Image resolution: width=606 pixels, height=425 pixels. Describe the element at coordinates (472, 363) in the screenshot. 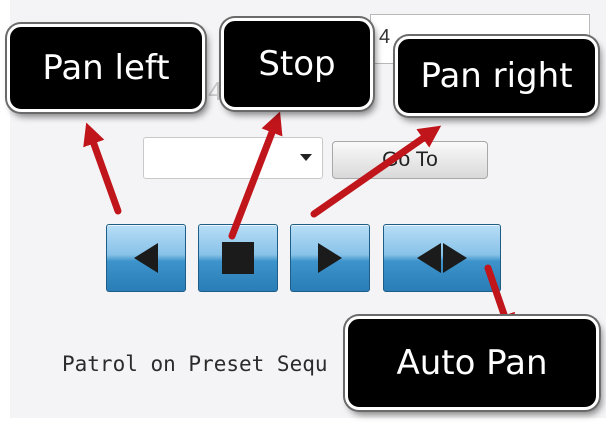

I see `callout-auto-pan: Auto Pan` at that location.